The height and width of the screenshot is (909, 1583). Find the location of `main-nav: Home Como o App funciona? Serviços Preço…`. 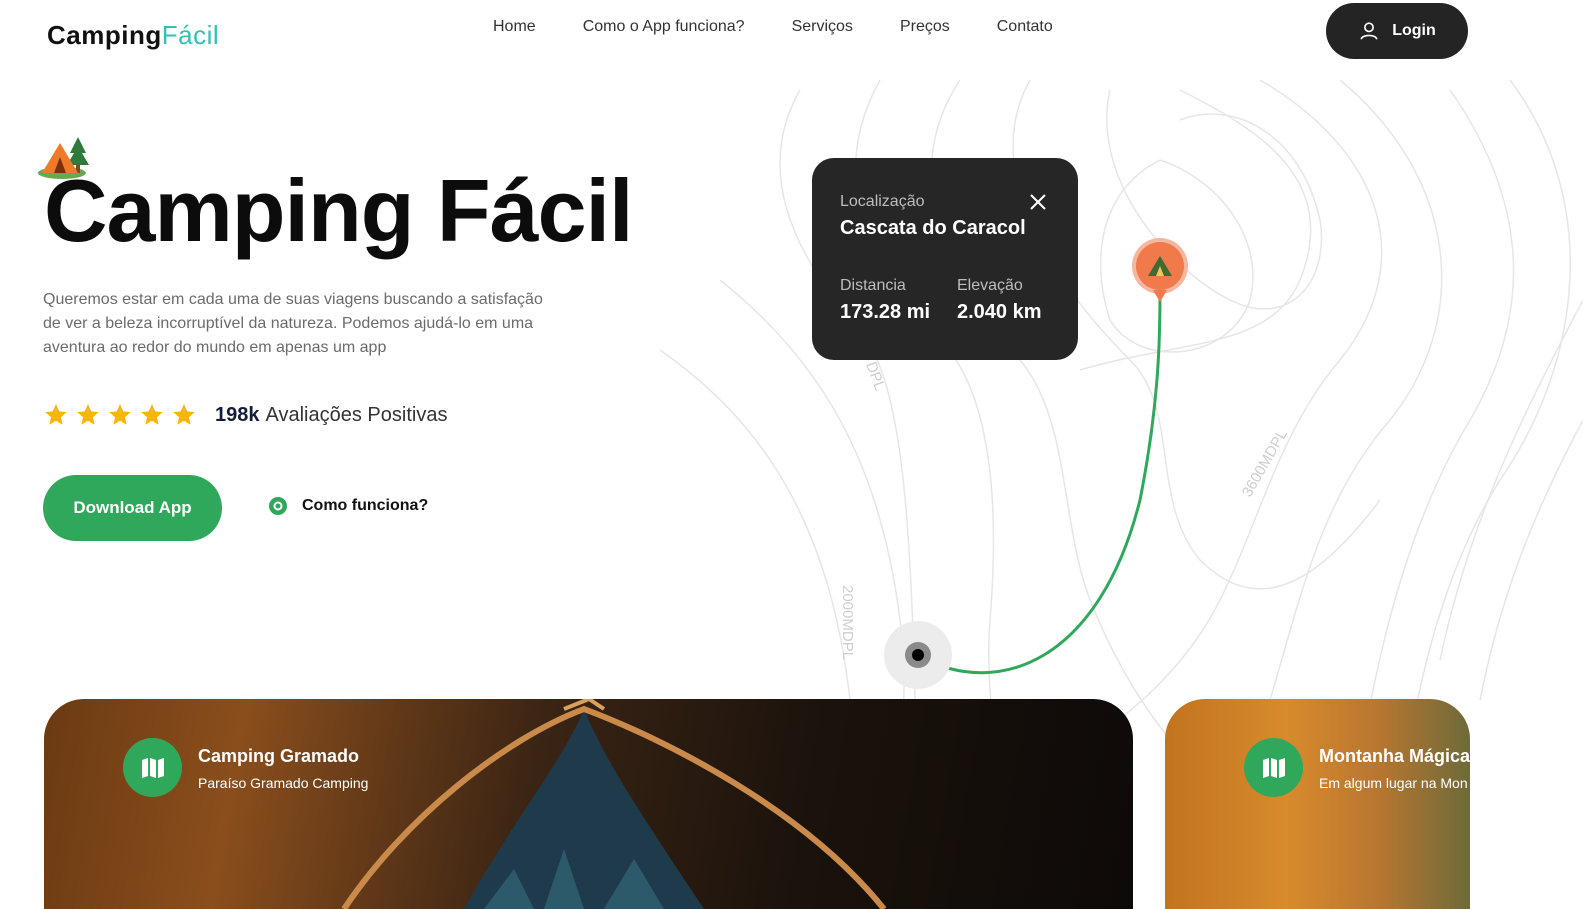

main-nav: Home Como o App funciona? Serviços Preço… is located at coordinates (796, 27).